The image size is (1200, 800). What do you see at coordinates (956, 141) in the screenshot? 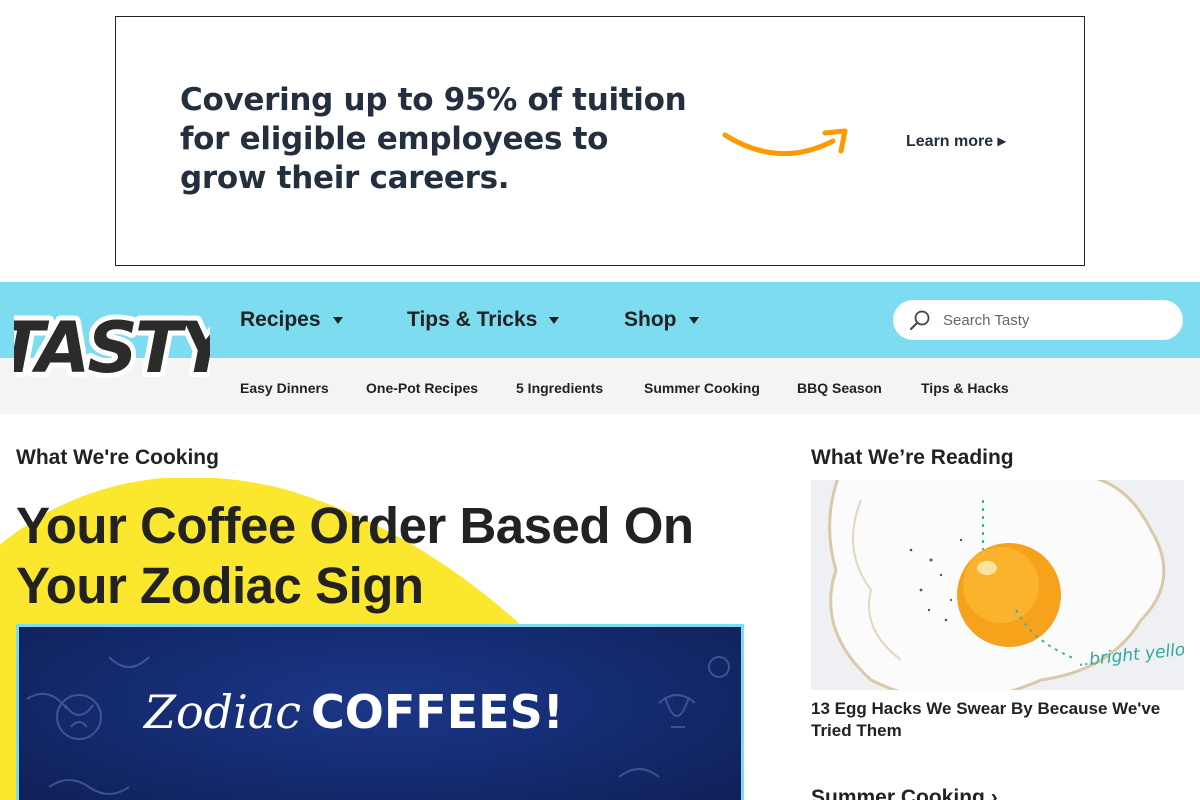
I see `ad-learn-more-link: Learn more ▸` at bounding box center [956, 141].